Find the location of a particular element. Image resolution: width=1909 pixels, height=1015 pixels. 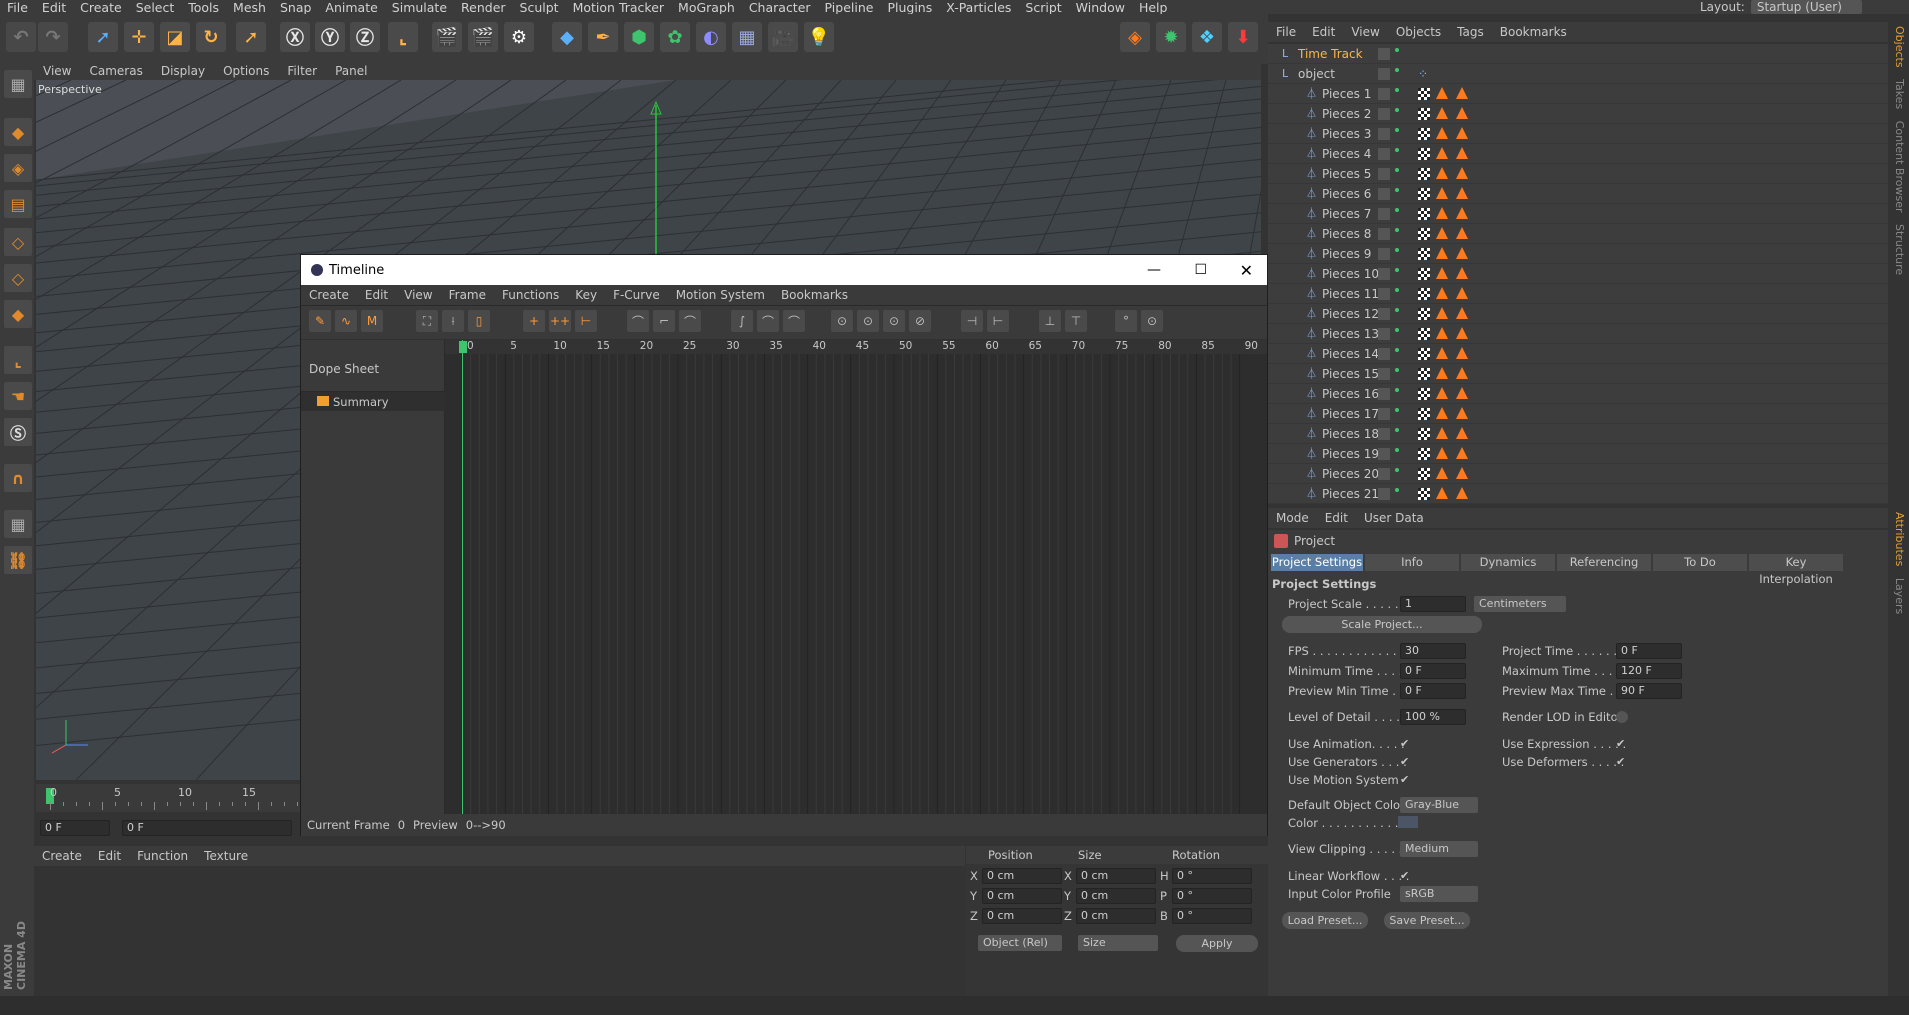

project-scale-unit: Centimeters is located at coordinates (1520, 604).